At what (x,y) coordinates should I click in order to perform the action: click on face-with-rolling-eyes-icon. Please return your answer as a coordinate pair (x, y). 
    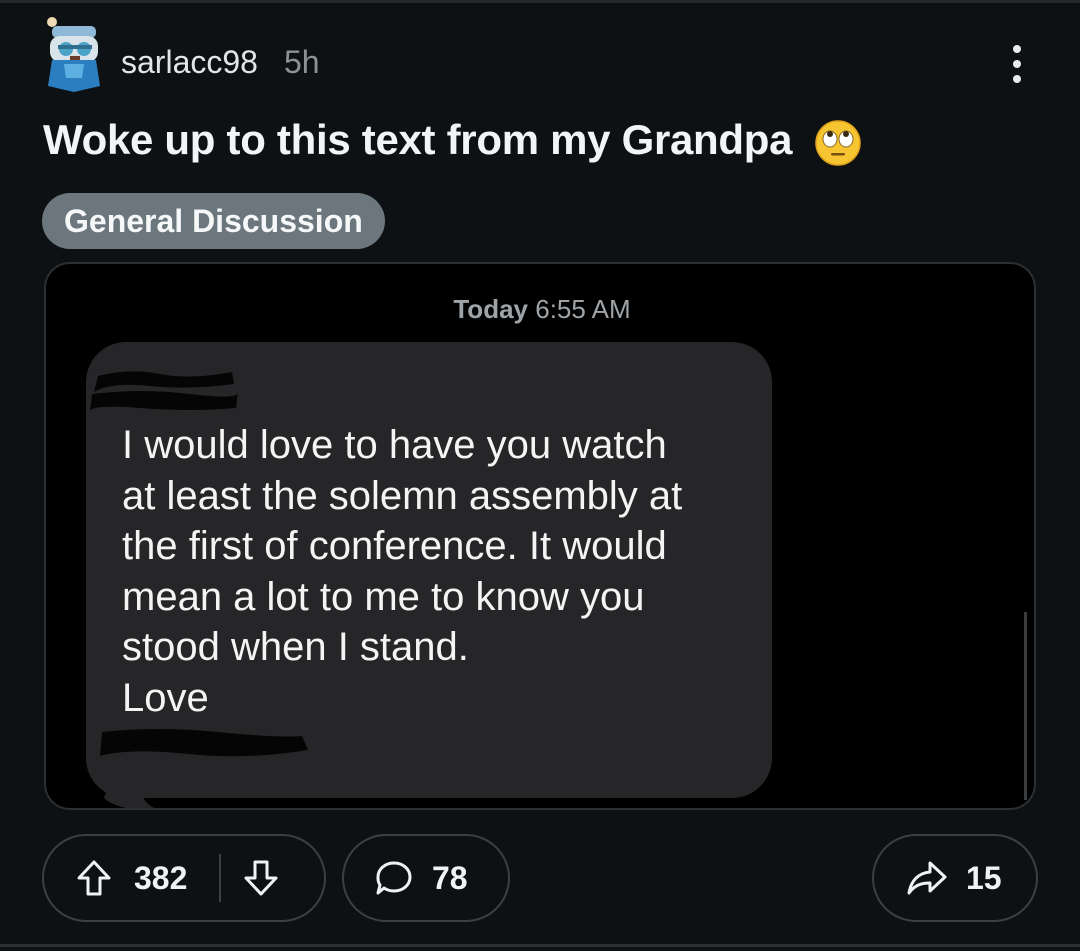
    Looking at the image, I should click on (838, 143).